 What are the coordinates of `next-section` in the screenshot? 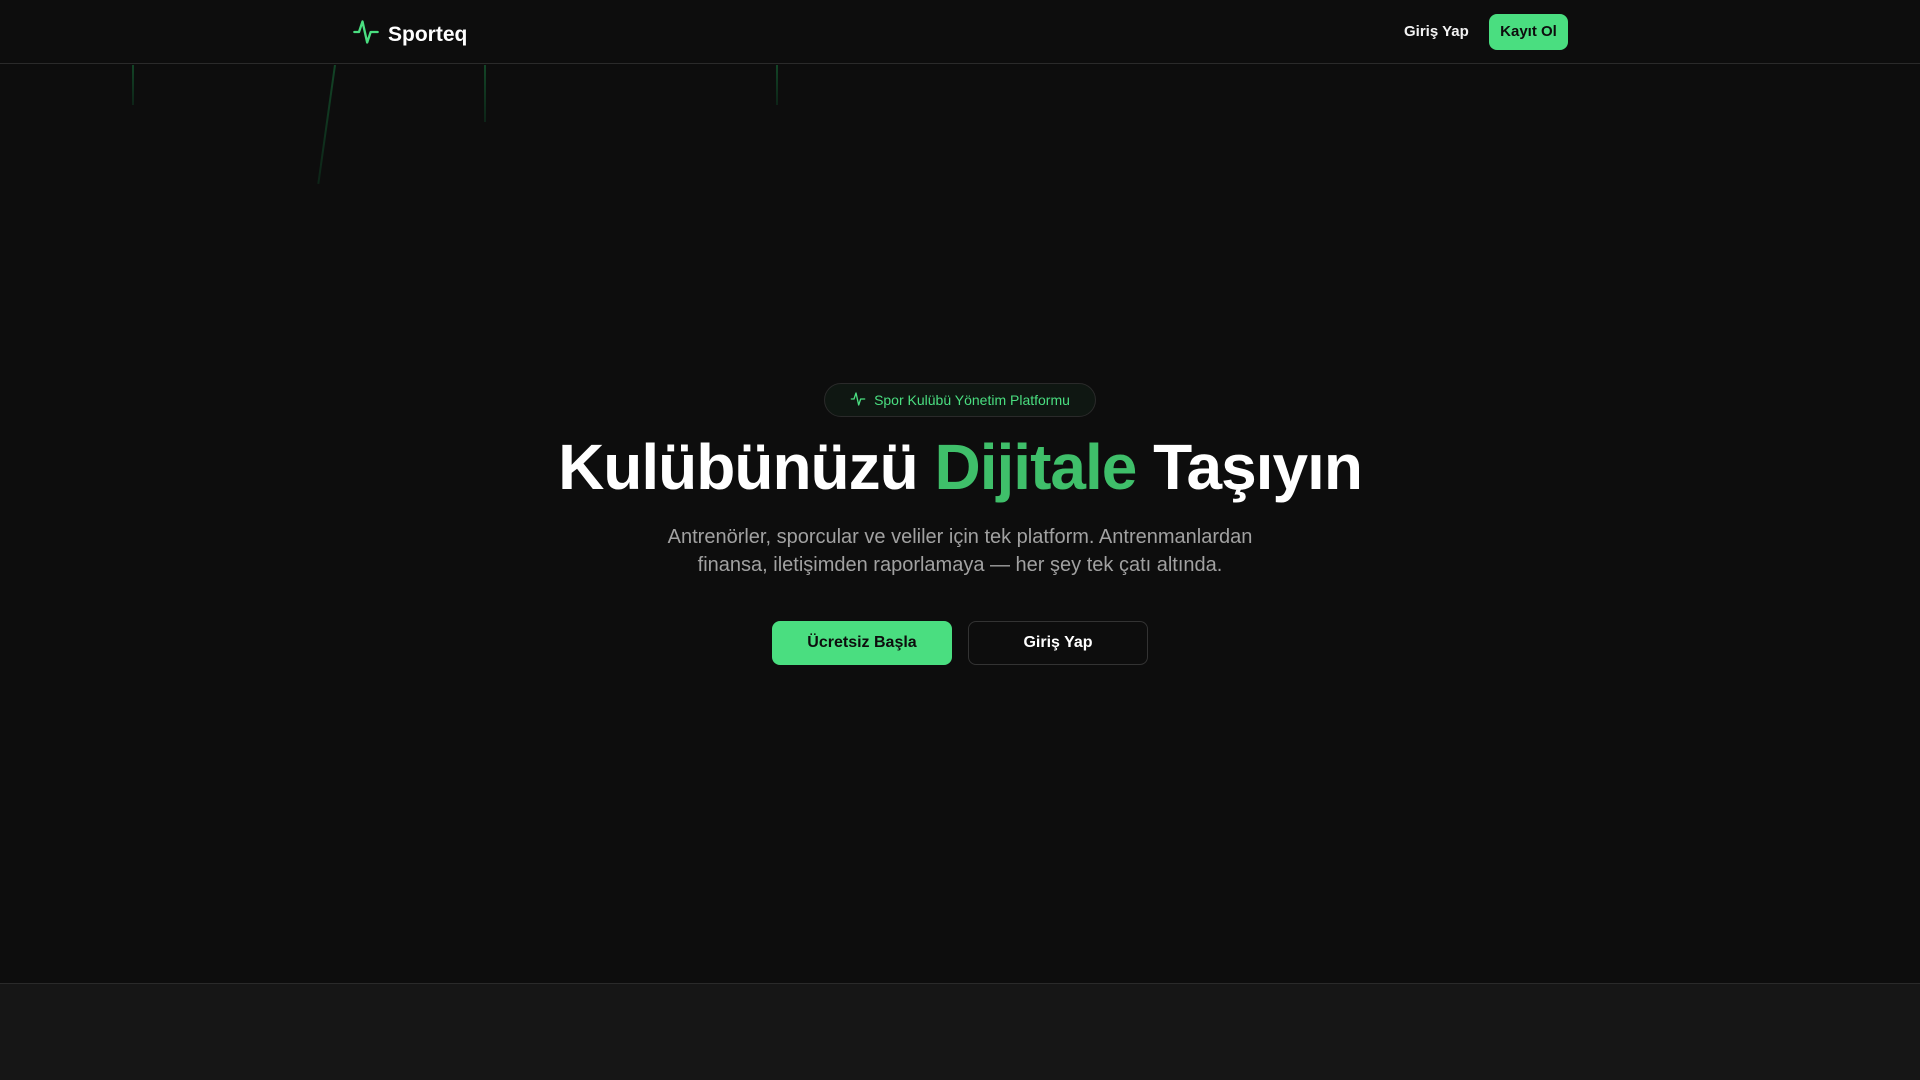 It's located at (960, 1031).